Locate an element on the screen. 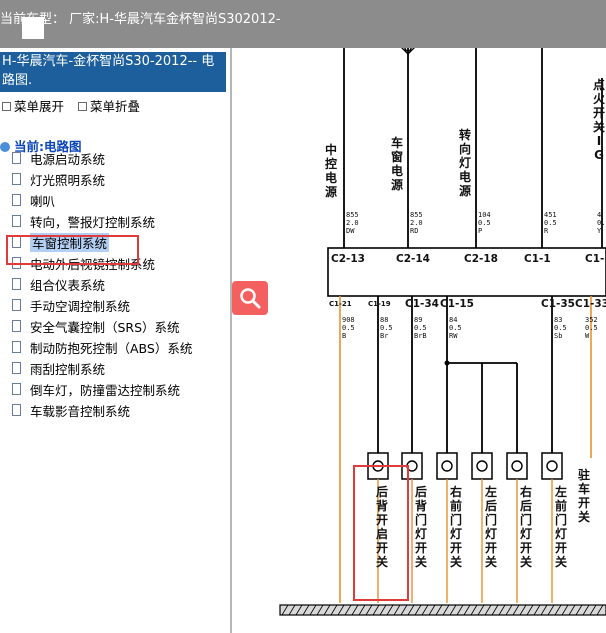 Image resolution: width=606 pixels, height=633 pixels. label-tailgate-lamp-switch: 后背门灯开关 is located at coordinates (420, 527).